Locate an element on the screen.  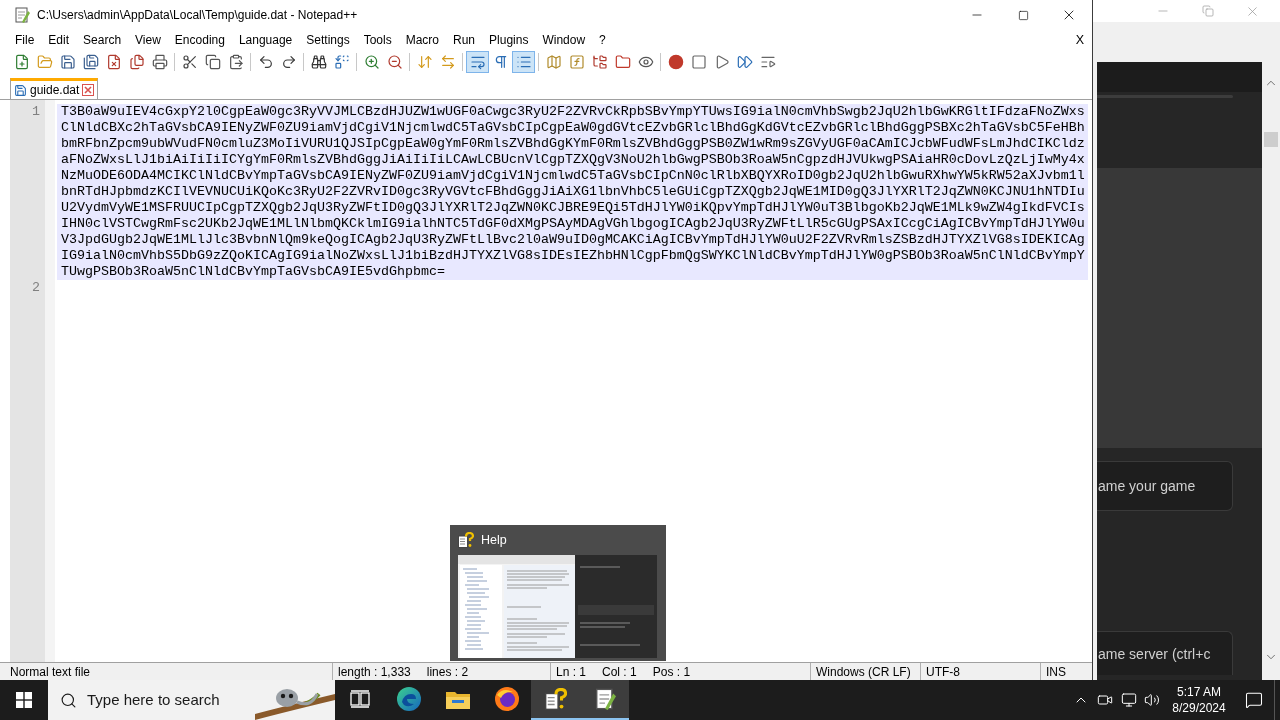
menu-item: File is located at coordinates (25, 40).